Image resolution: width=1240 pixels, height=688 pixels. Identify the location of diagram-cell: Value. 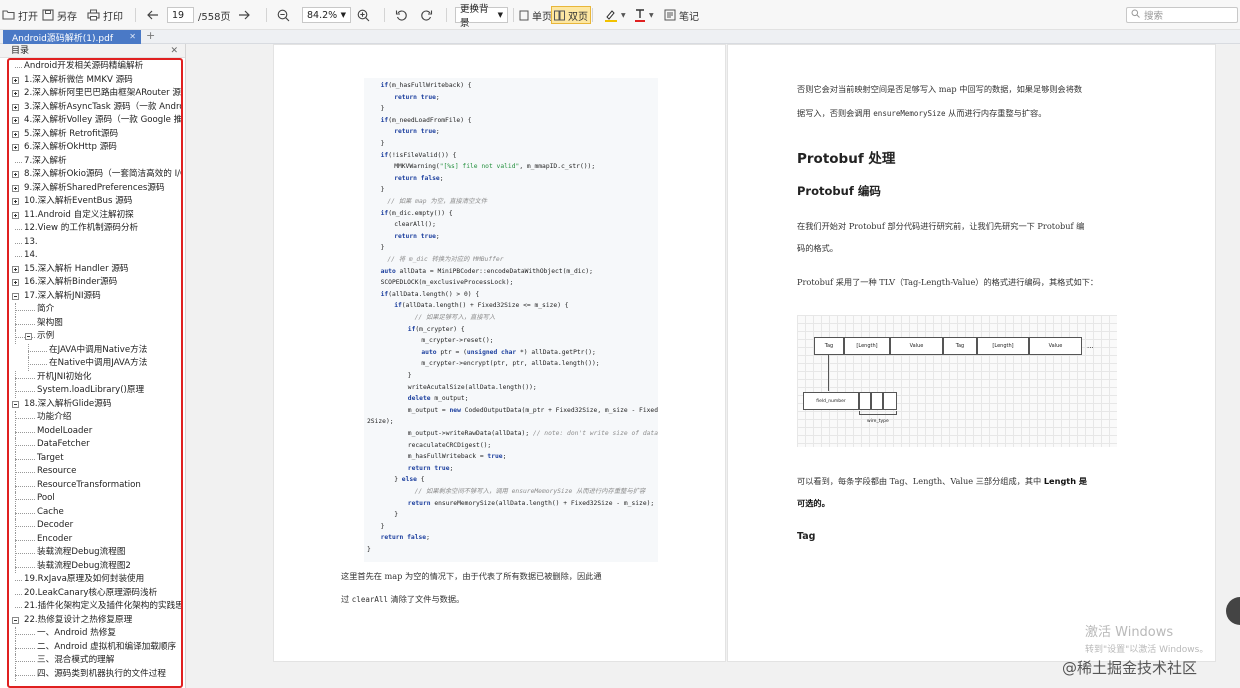
(1055, 346).